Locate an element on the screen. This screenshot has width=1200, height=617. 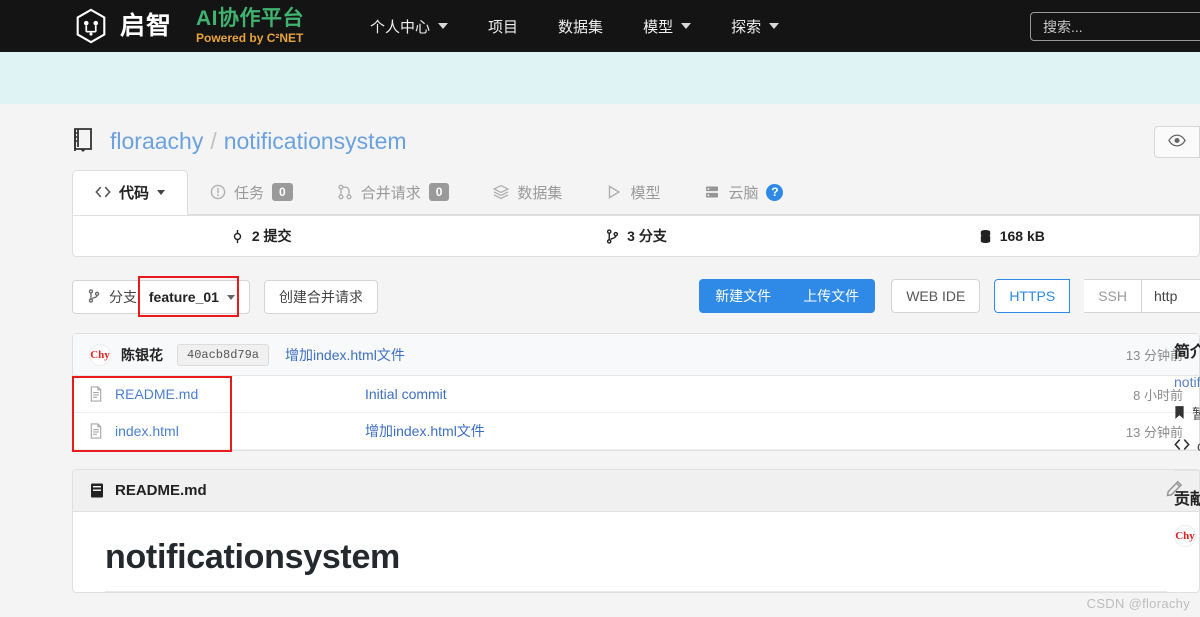
watch-button is located at coordinates (1177, 142).